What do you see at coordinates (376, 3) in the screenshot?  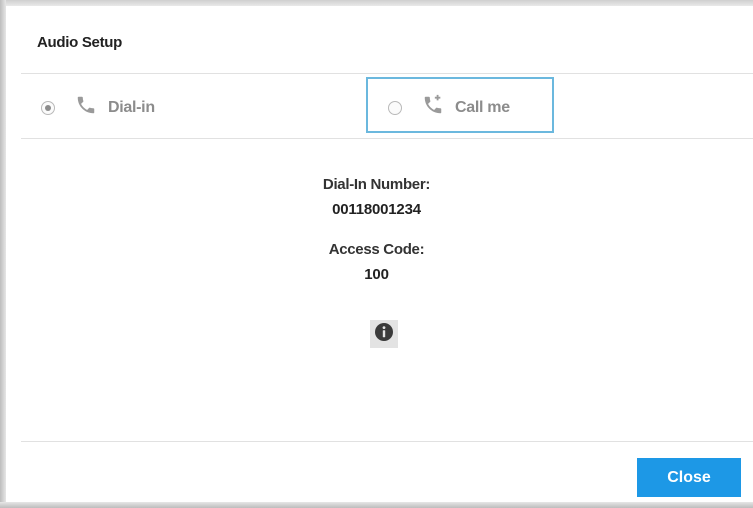 I see `window-frame-top` at bounding box center [376, 3].